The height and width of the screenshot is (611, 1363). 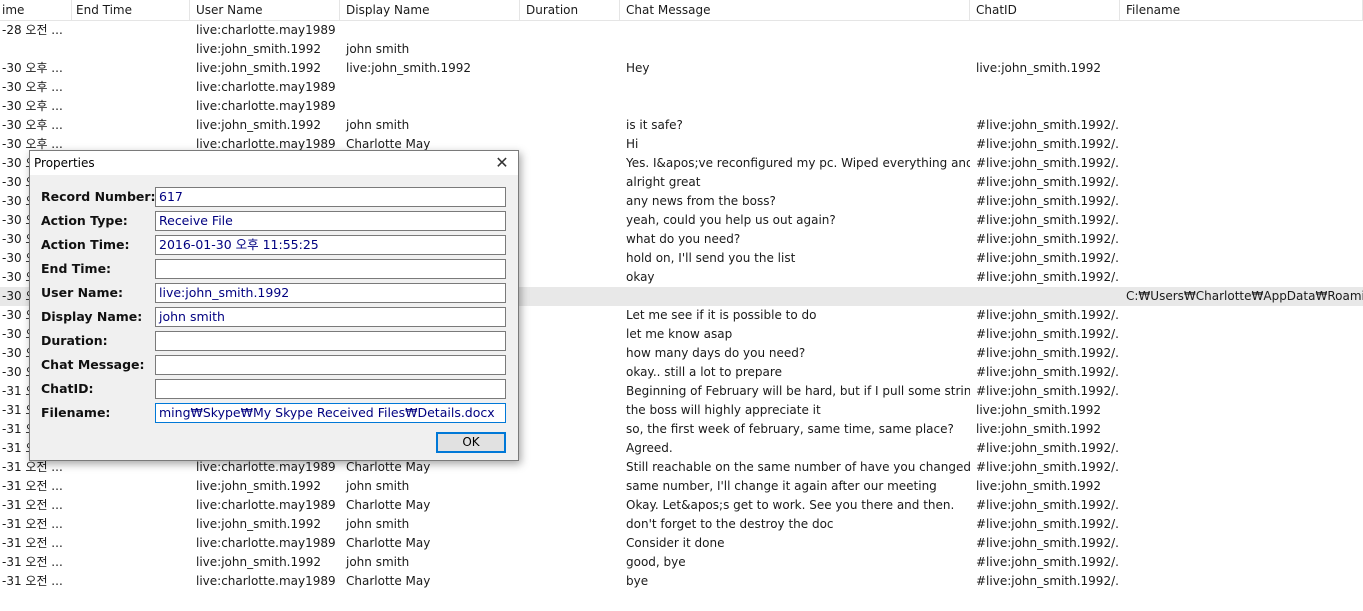 I want to click on column-header-chat-message: Chat Message, so click(x=795, y=10).